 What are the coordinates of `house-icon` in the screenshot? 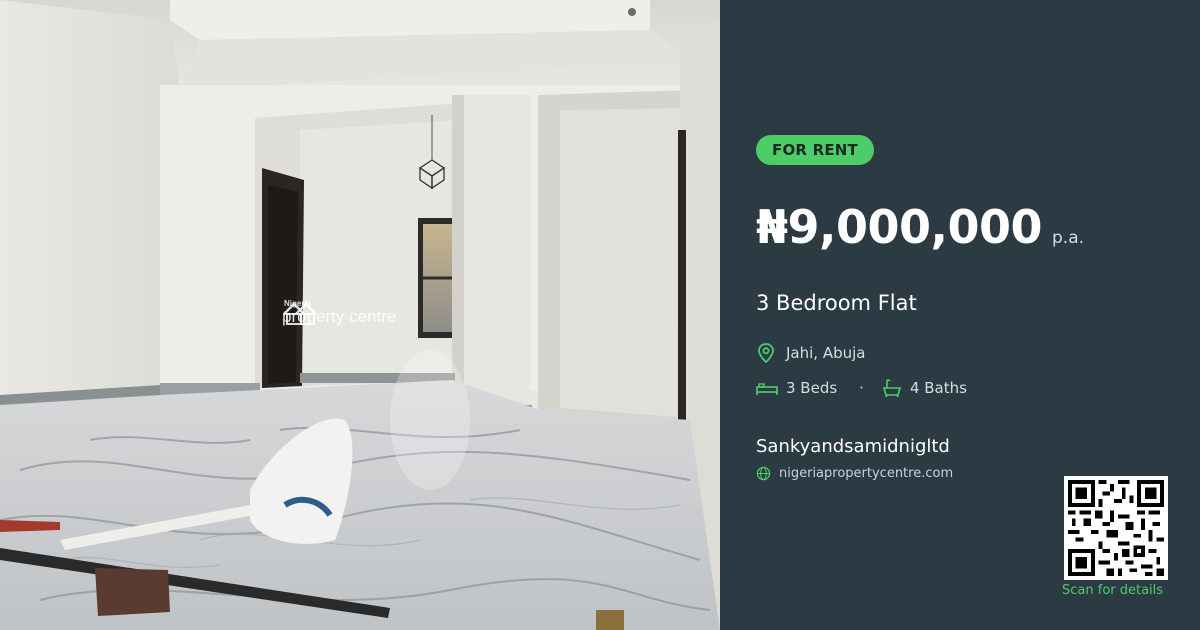 It's located at (300, 313).